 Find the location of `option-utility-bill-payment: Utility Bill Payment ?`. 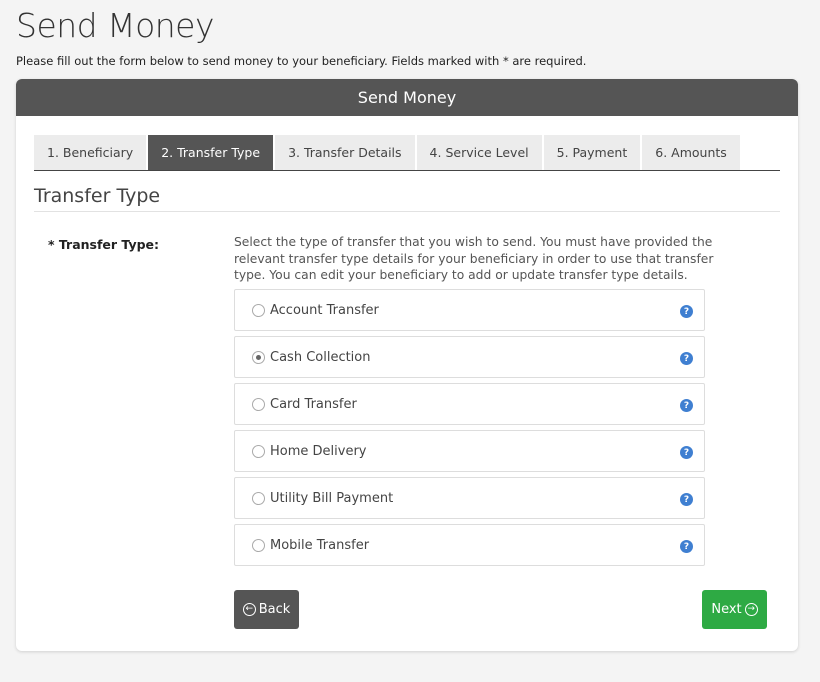

option-utility-bill-payment: Utility Bill Payment ? is located at coordinates (469, 498).